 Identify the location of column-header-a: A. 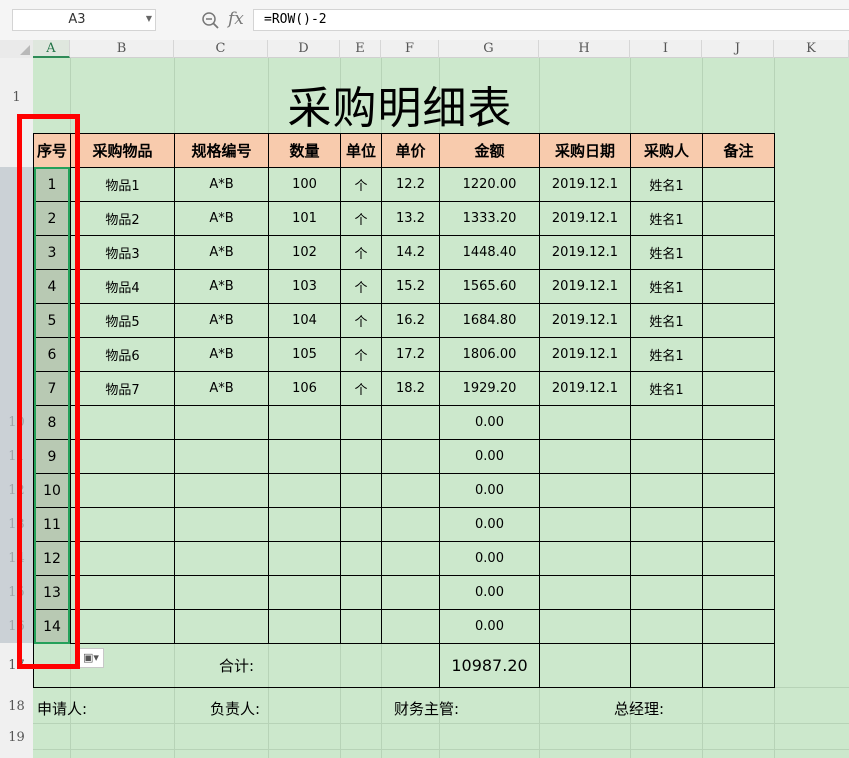
(51, 49).